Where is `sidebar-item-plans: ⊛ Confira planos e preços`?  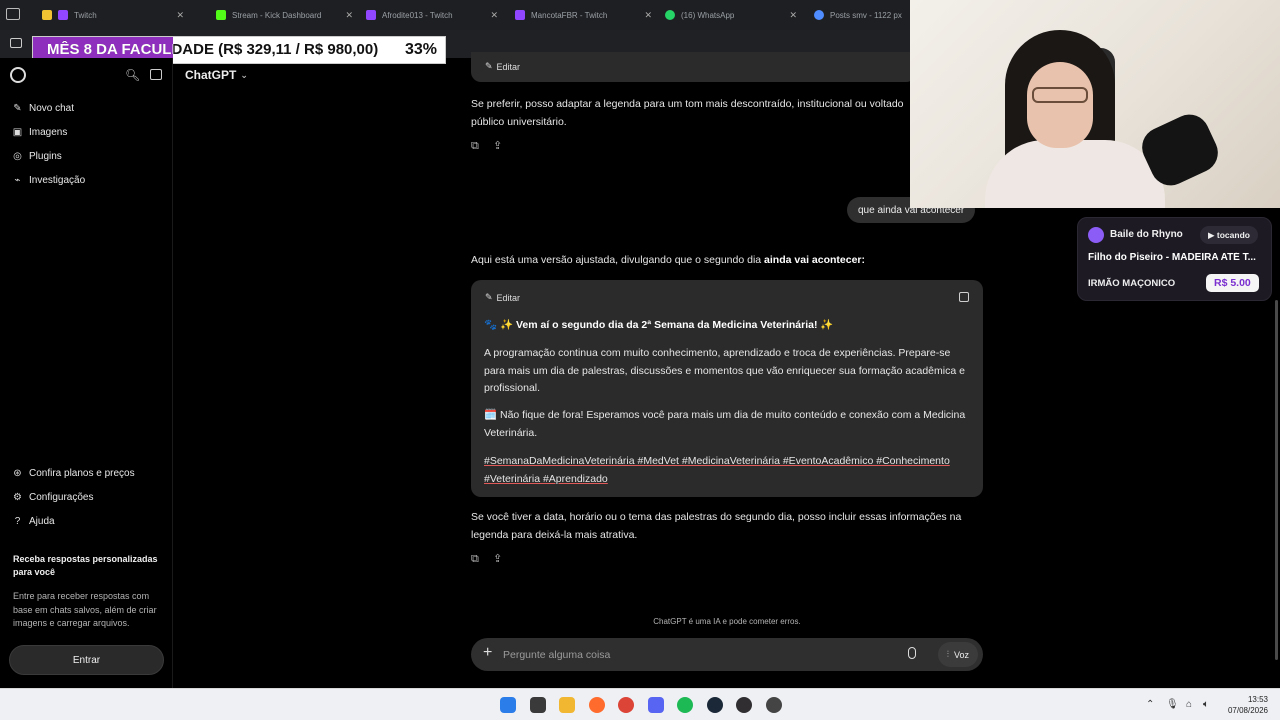 sidebar-item-plans: ⊛ Confira planos e preços is located at coordinates (73, 473).